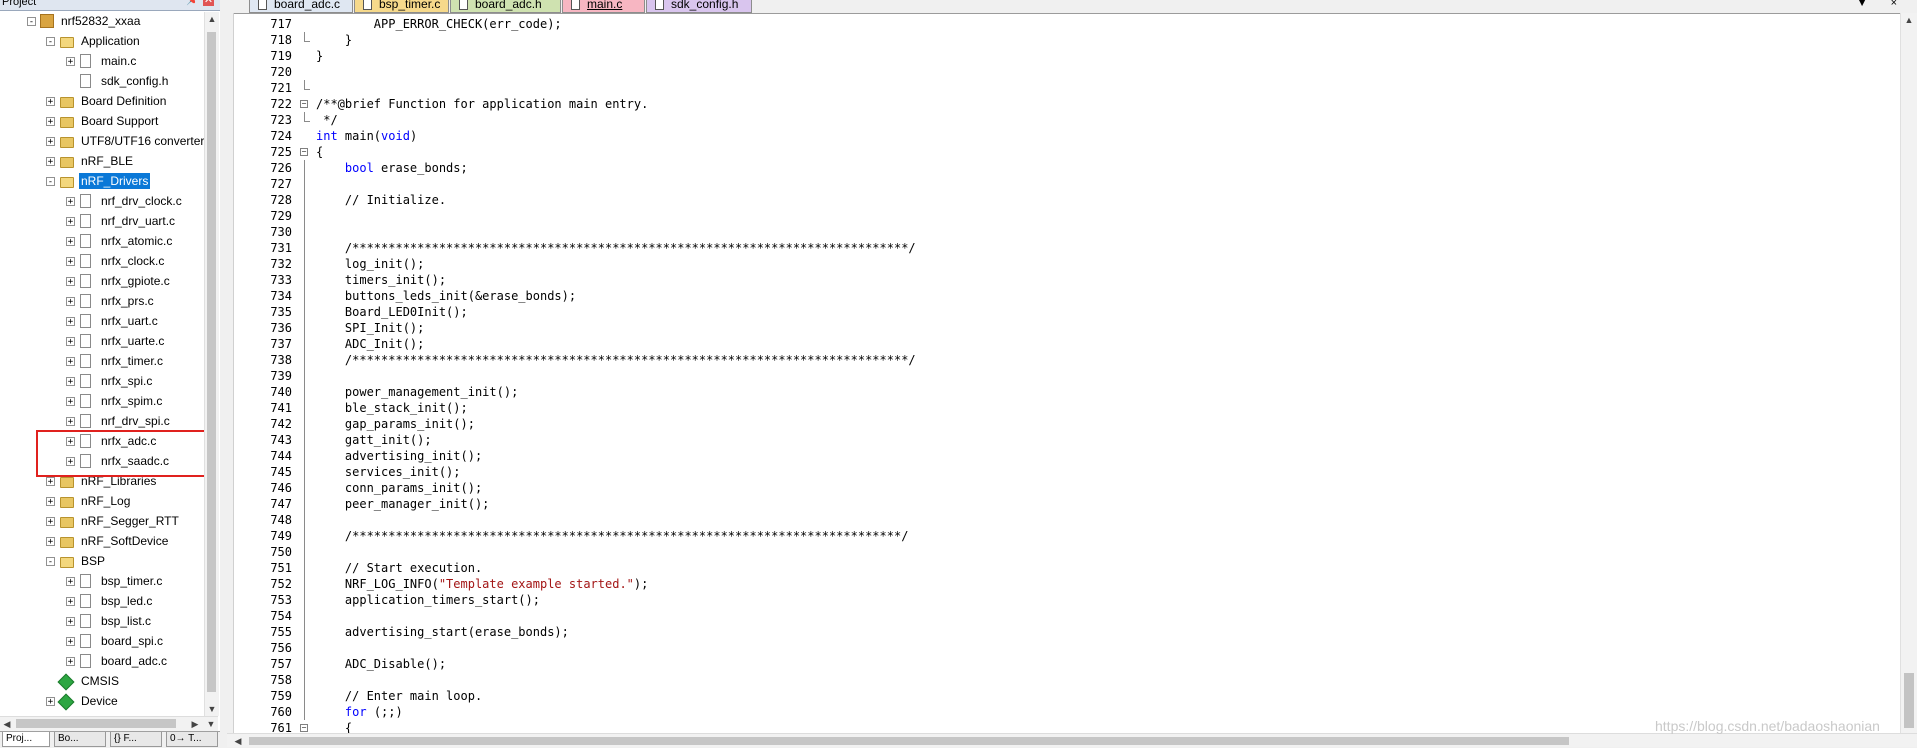  Describe the element at coordinates (505, 6) in the screenshot. I see `editor-tab: board_adc.h` at that location.